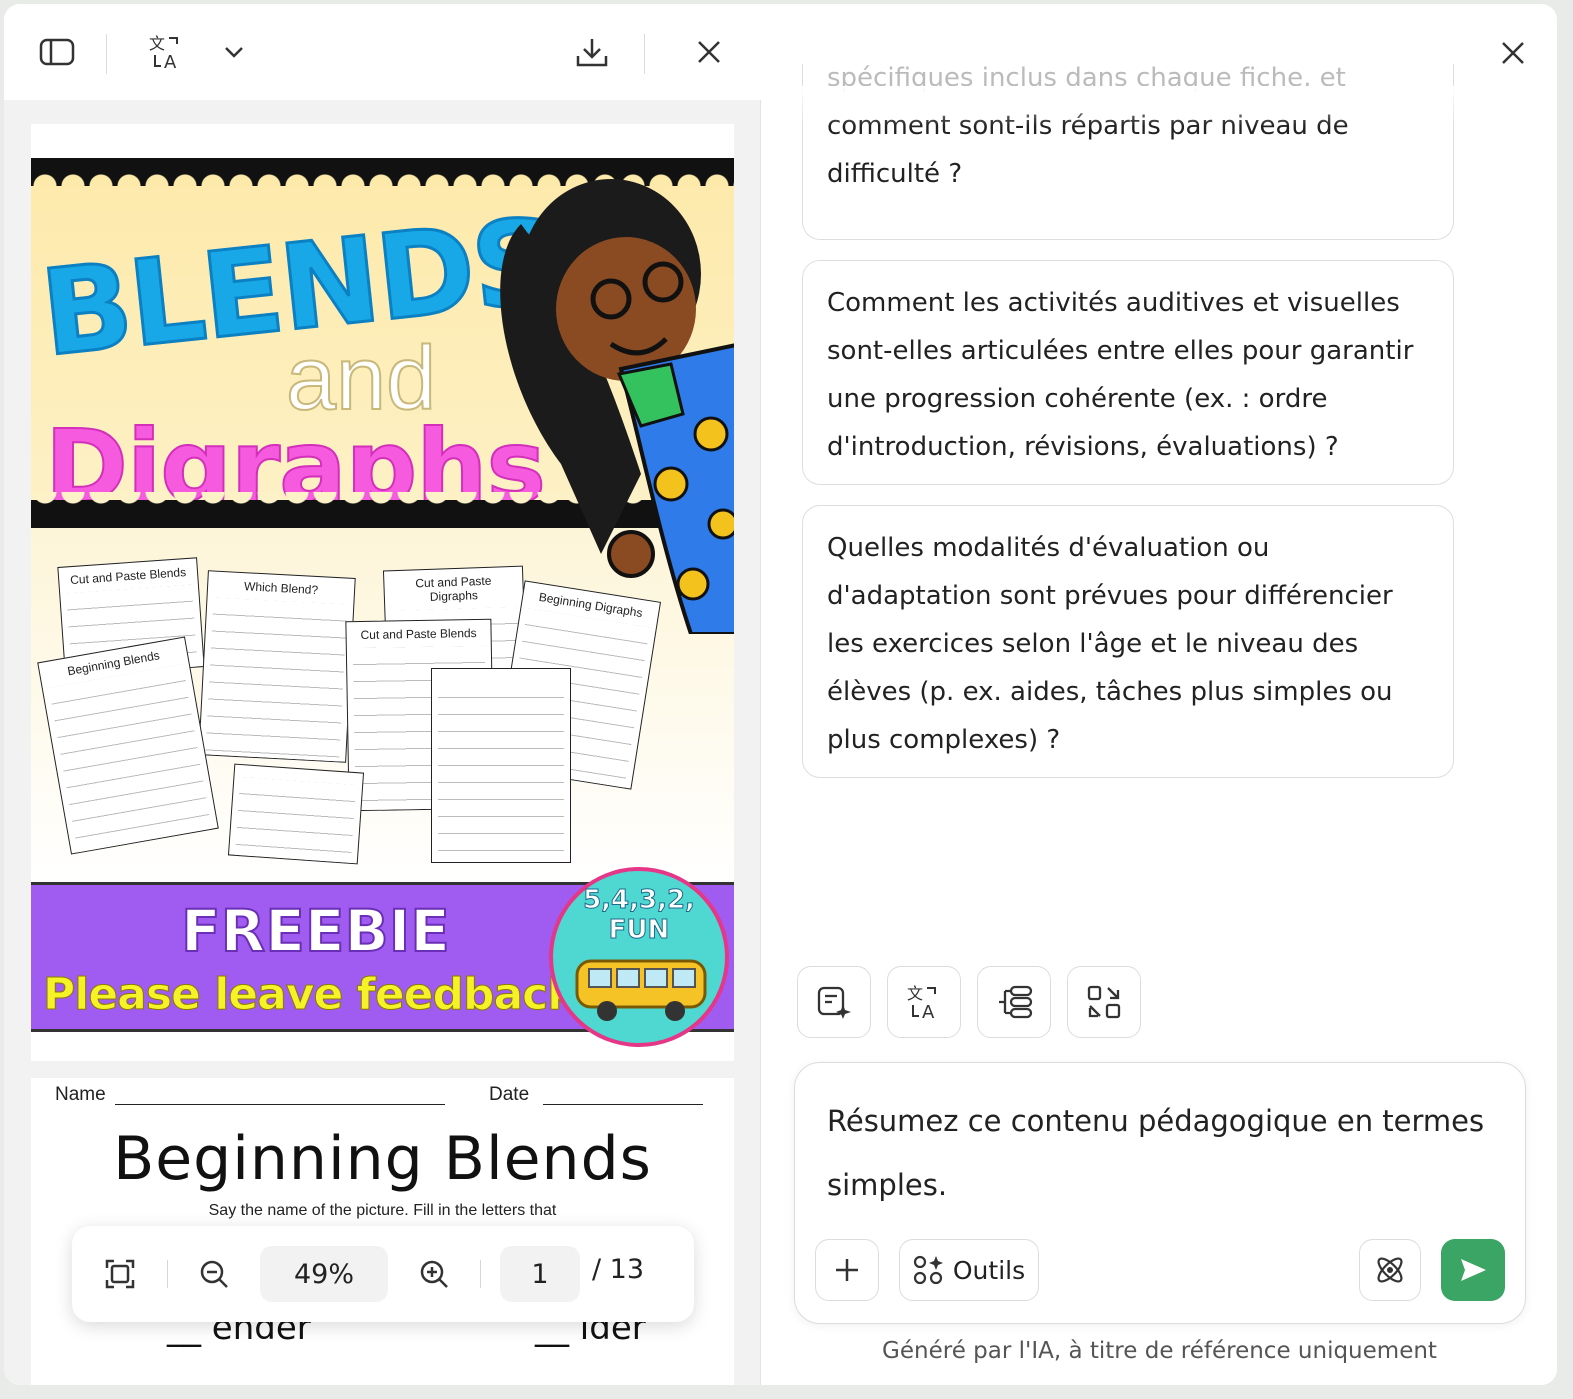 The height and width of the screenshot is (1399, 1573). I want to click on mind-map-icon, so click(1016, 1002).